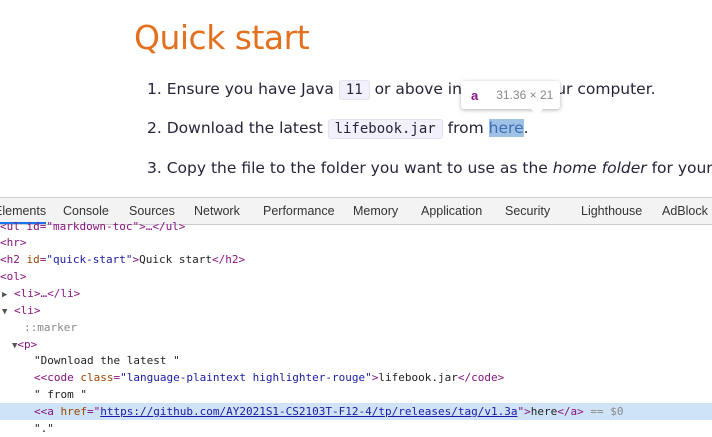 This screenshot has height=437, width=712. I want to click on item-text: ., so click(526, 128).